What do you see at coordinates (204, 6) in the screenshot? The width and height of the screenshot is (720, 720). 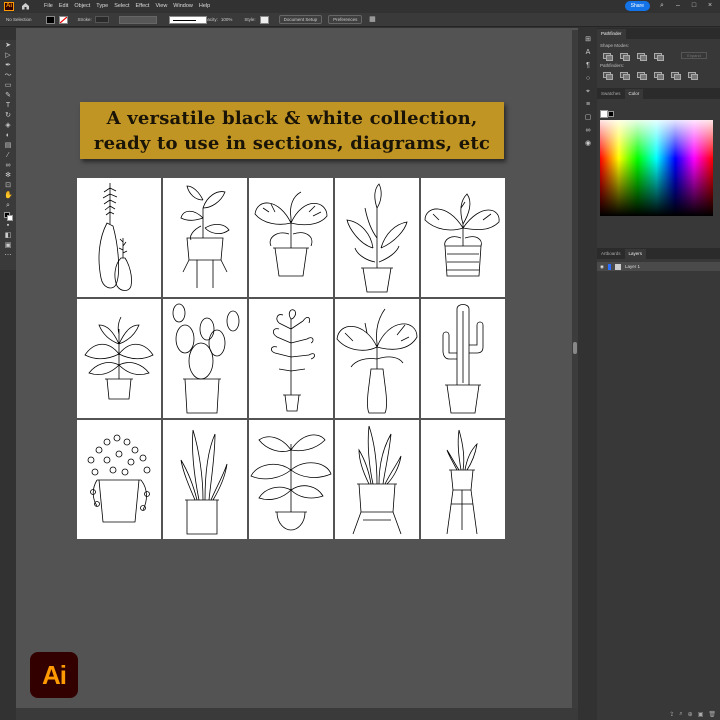 I see `menu-help: Help` at bounding box center [204, 6].